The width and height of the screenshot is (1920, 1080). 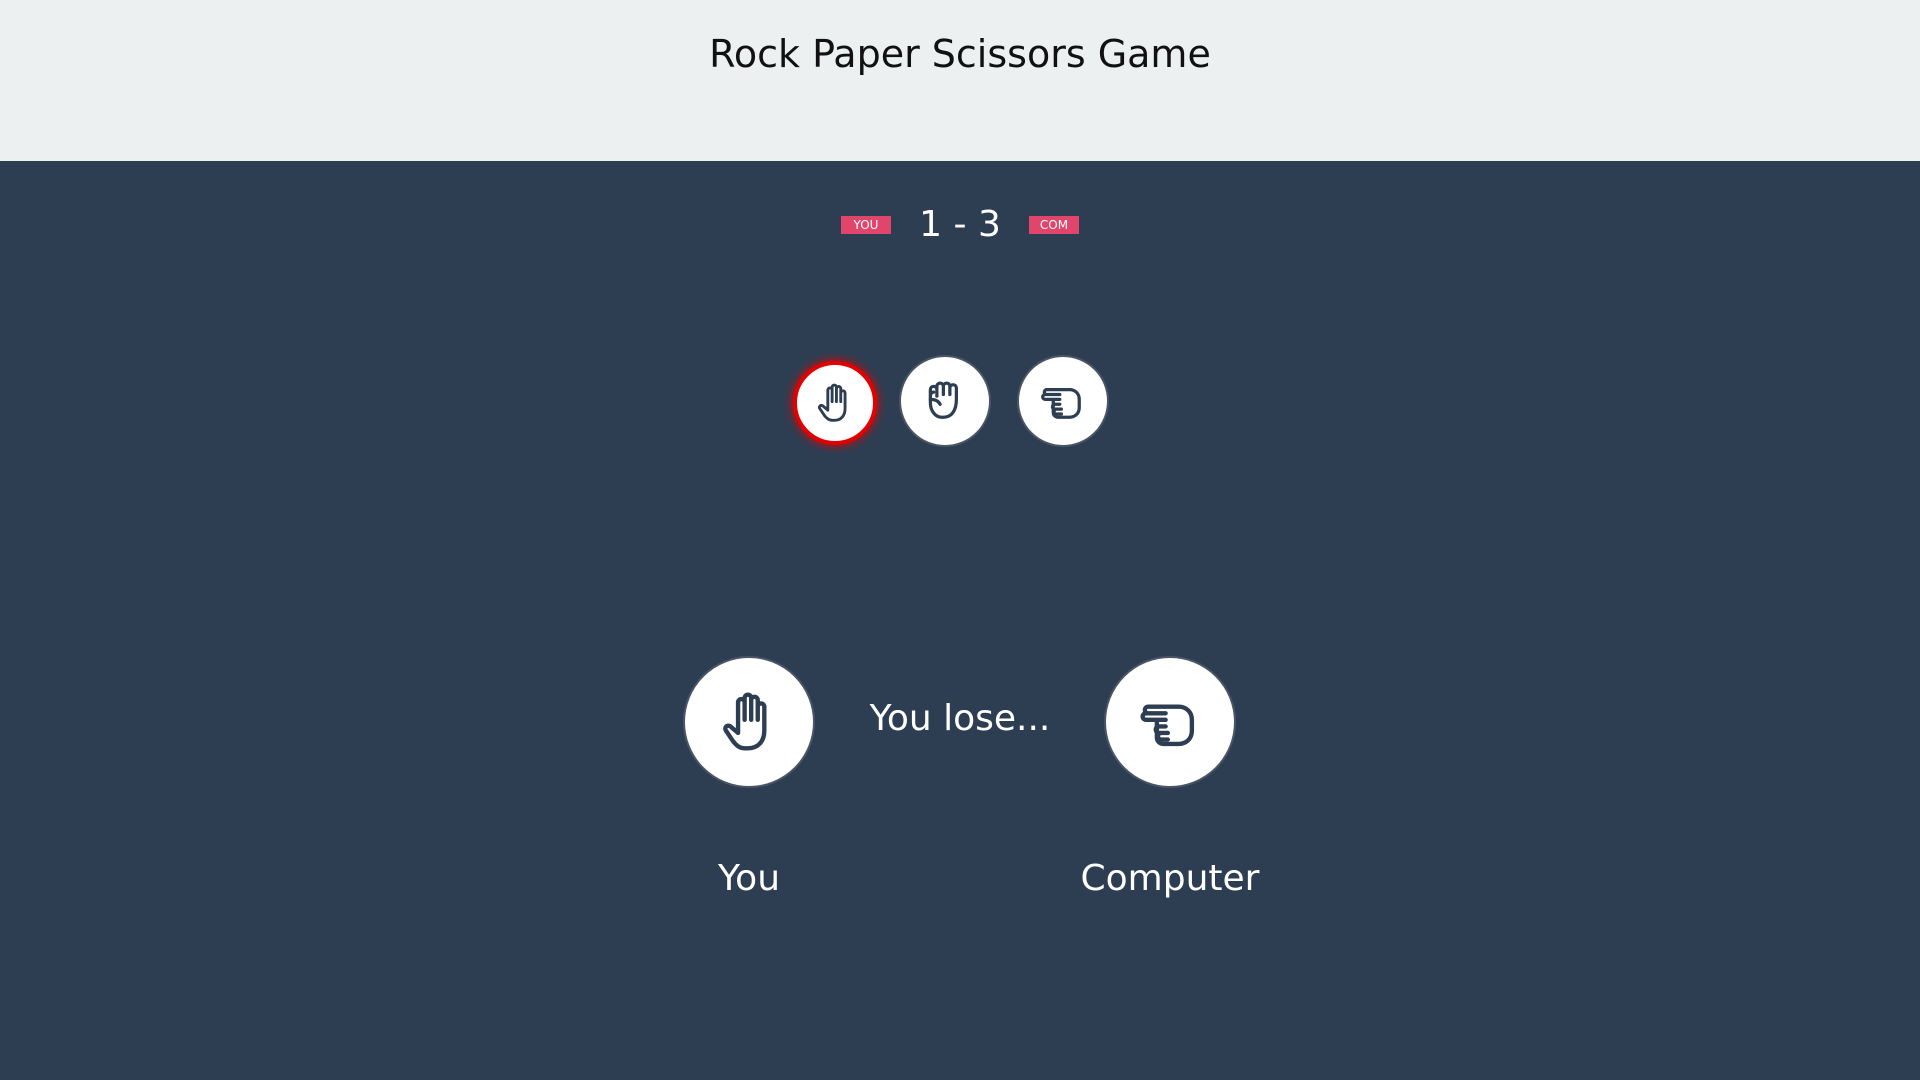 I want to click on fist-icon, so click(x=943, y=400).